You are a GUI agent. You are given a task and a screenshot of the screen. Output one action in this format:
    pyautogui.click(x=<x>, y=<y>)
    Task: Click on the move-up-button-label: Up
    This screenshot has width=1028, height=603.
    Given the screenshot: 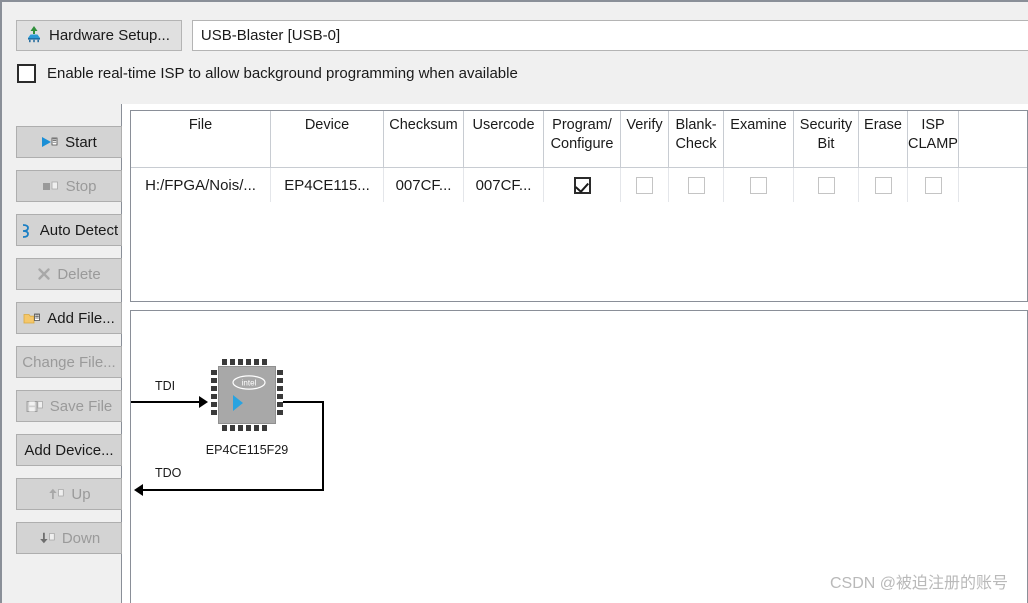 What is the action you would take?
    pyautogui.click(x=81, y=494)
    